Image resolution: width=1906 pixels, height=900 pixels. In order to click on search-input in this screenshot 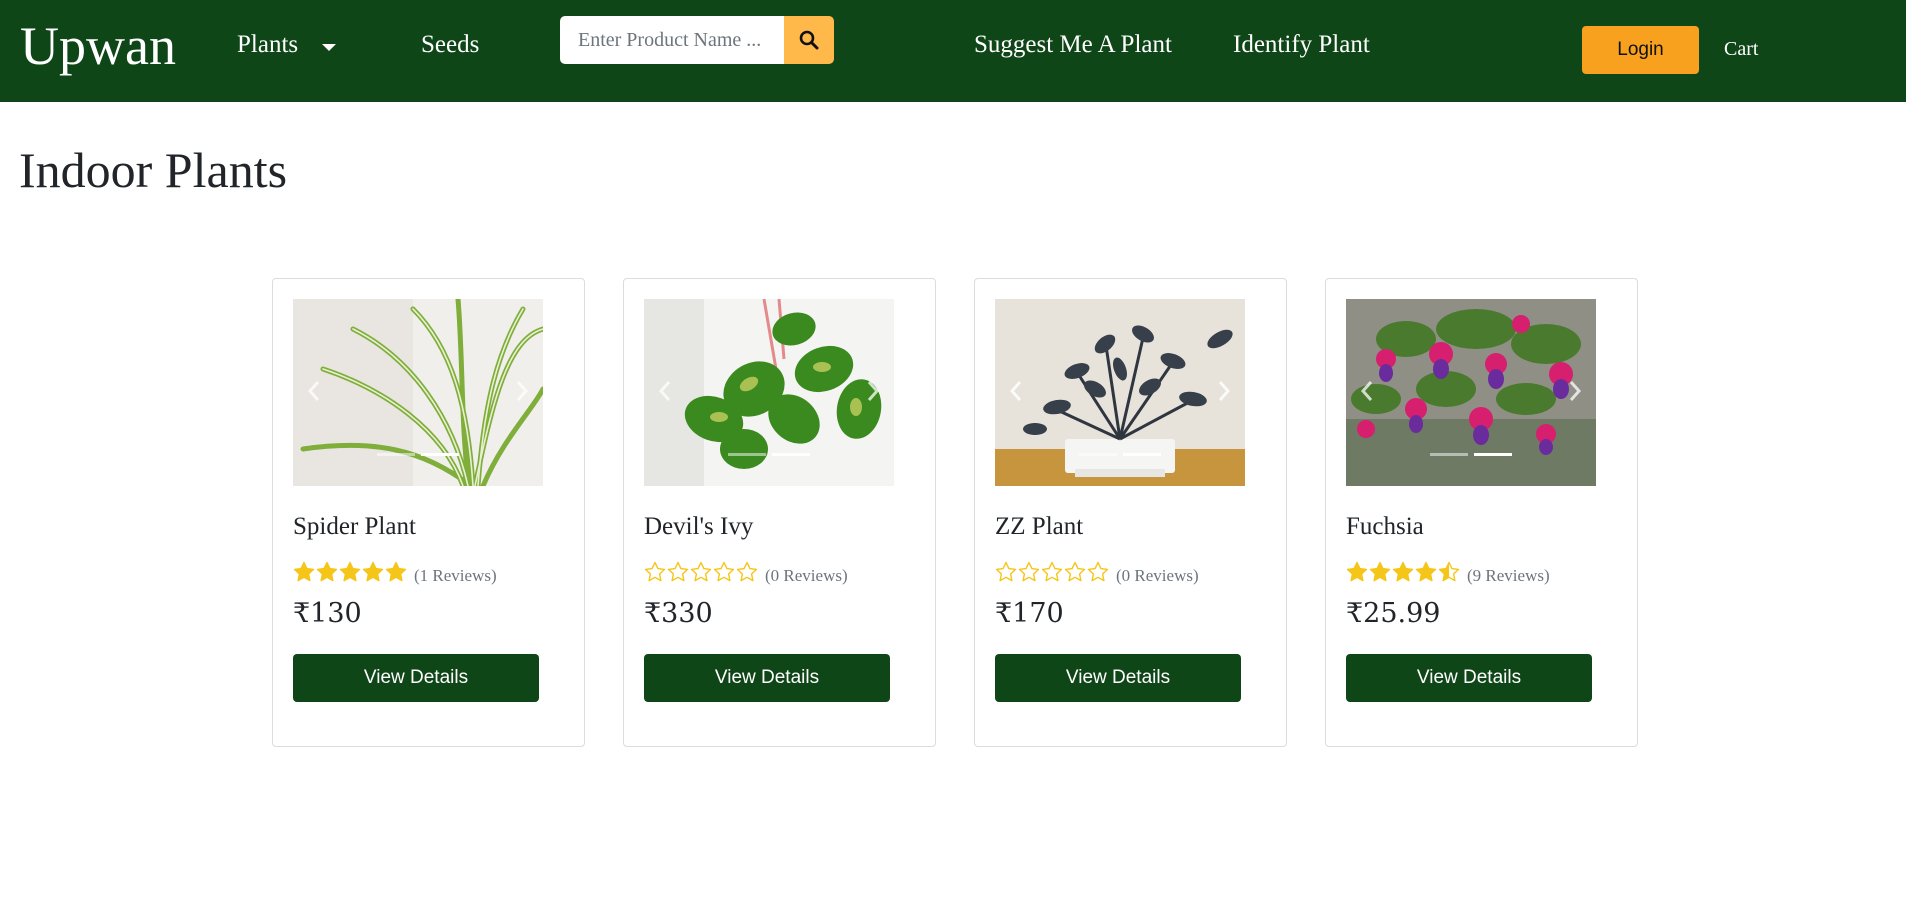, I will do `click(672, 40)`.